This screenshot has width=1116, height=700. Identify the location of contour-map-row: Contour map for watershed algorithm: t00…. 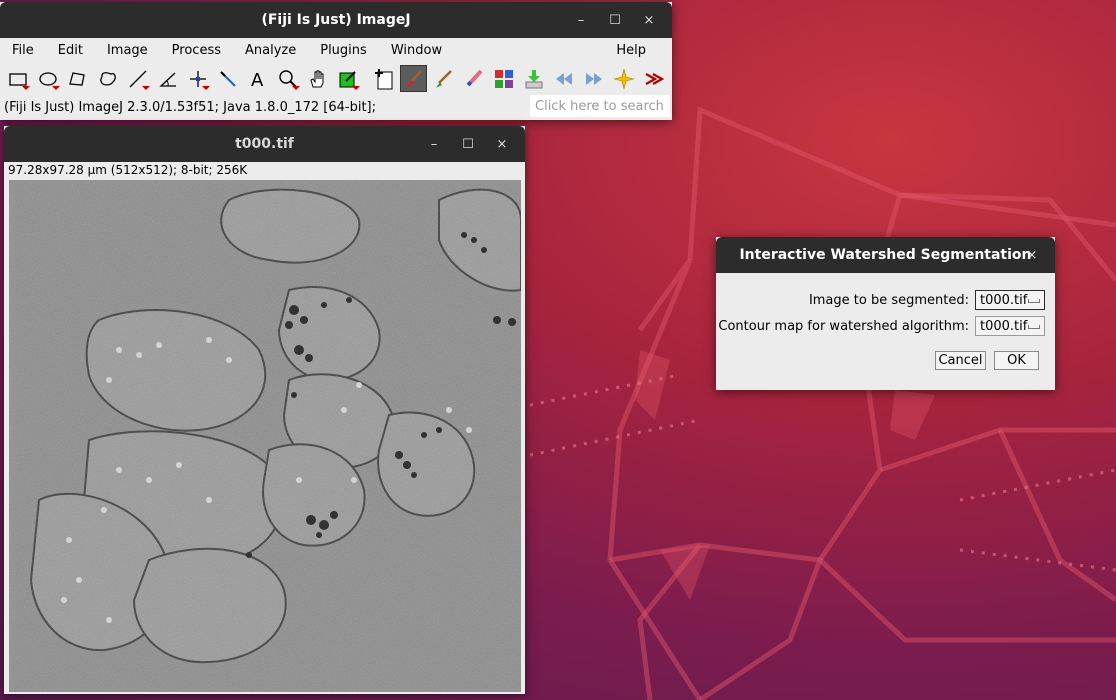
(885, 326).